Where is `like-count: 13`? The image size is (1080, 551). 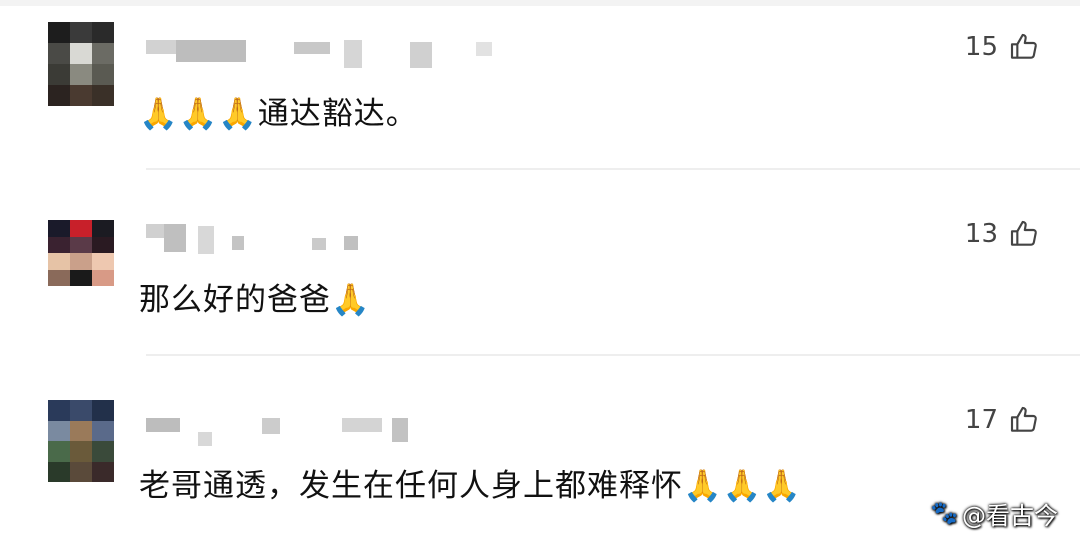 like-count: 13 is located at coordinates (981, 234).